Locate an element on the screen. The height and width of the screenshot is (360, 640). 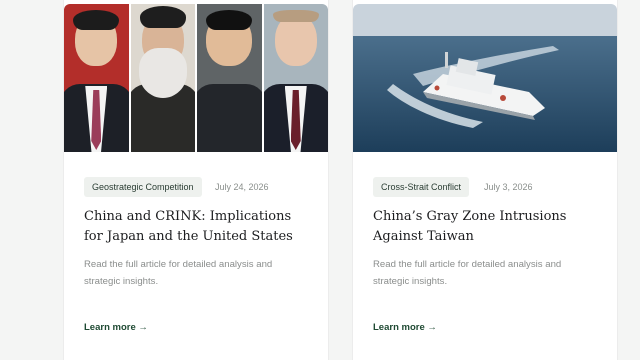
category-tag: Cross-Strait Conflict is located at coordinates (421, 187).